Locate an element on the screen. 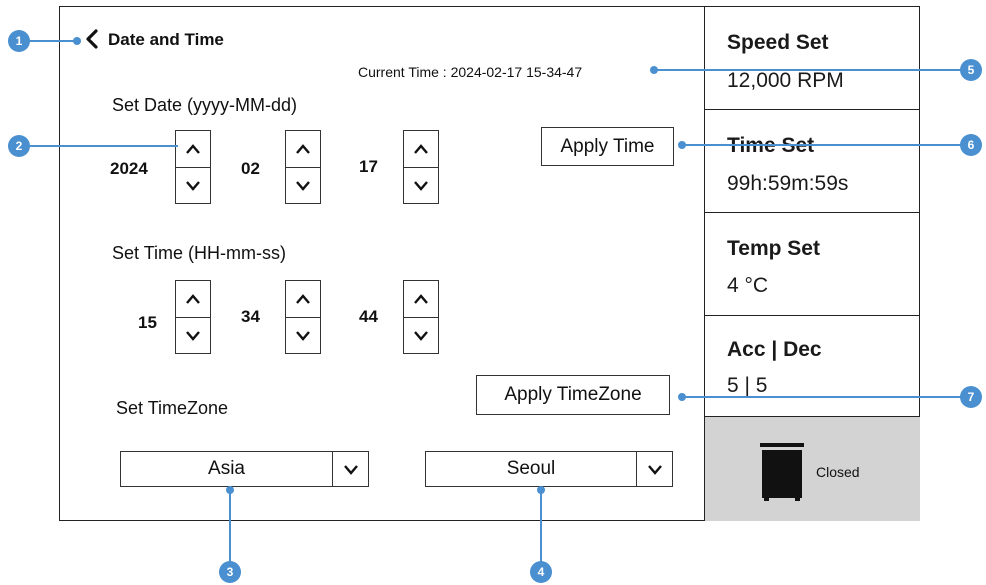 This screenshot has height=585, width=986. second-down-button is located at coordinates (421, 335).